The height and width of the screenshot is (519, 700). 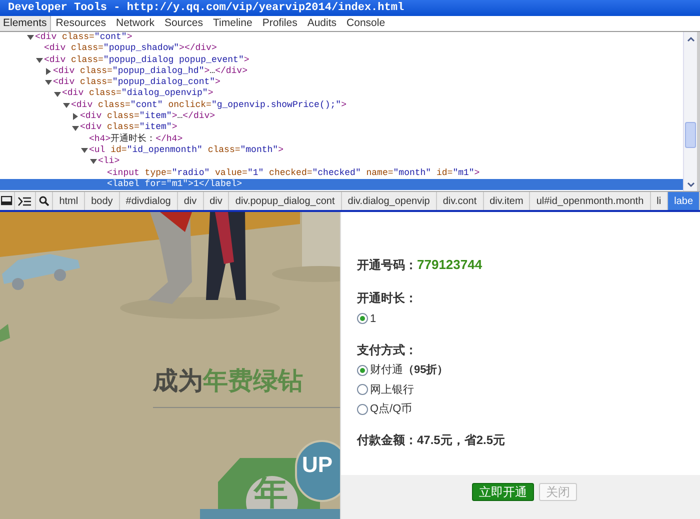 What do you see at coordinates (135, 23) in the screenshot?
I see `devtools-tab: Network` at bounding box center [135, 23].